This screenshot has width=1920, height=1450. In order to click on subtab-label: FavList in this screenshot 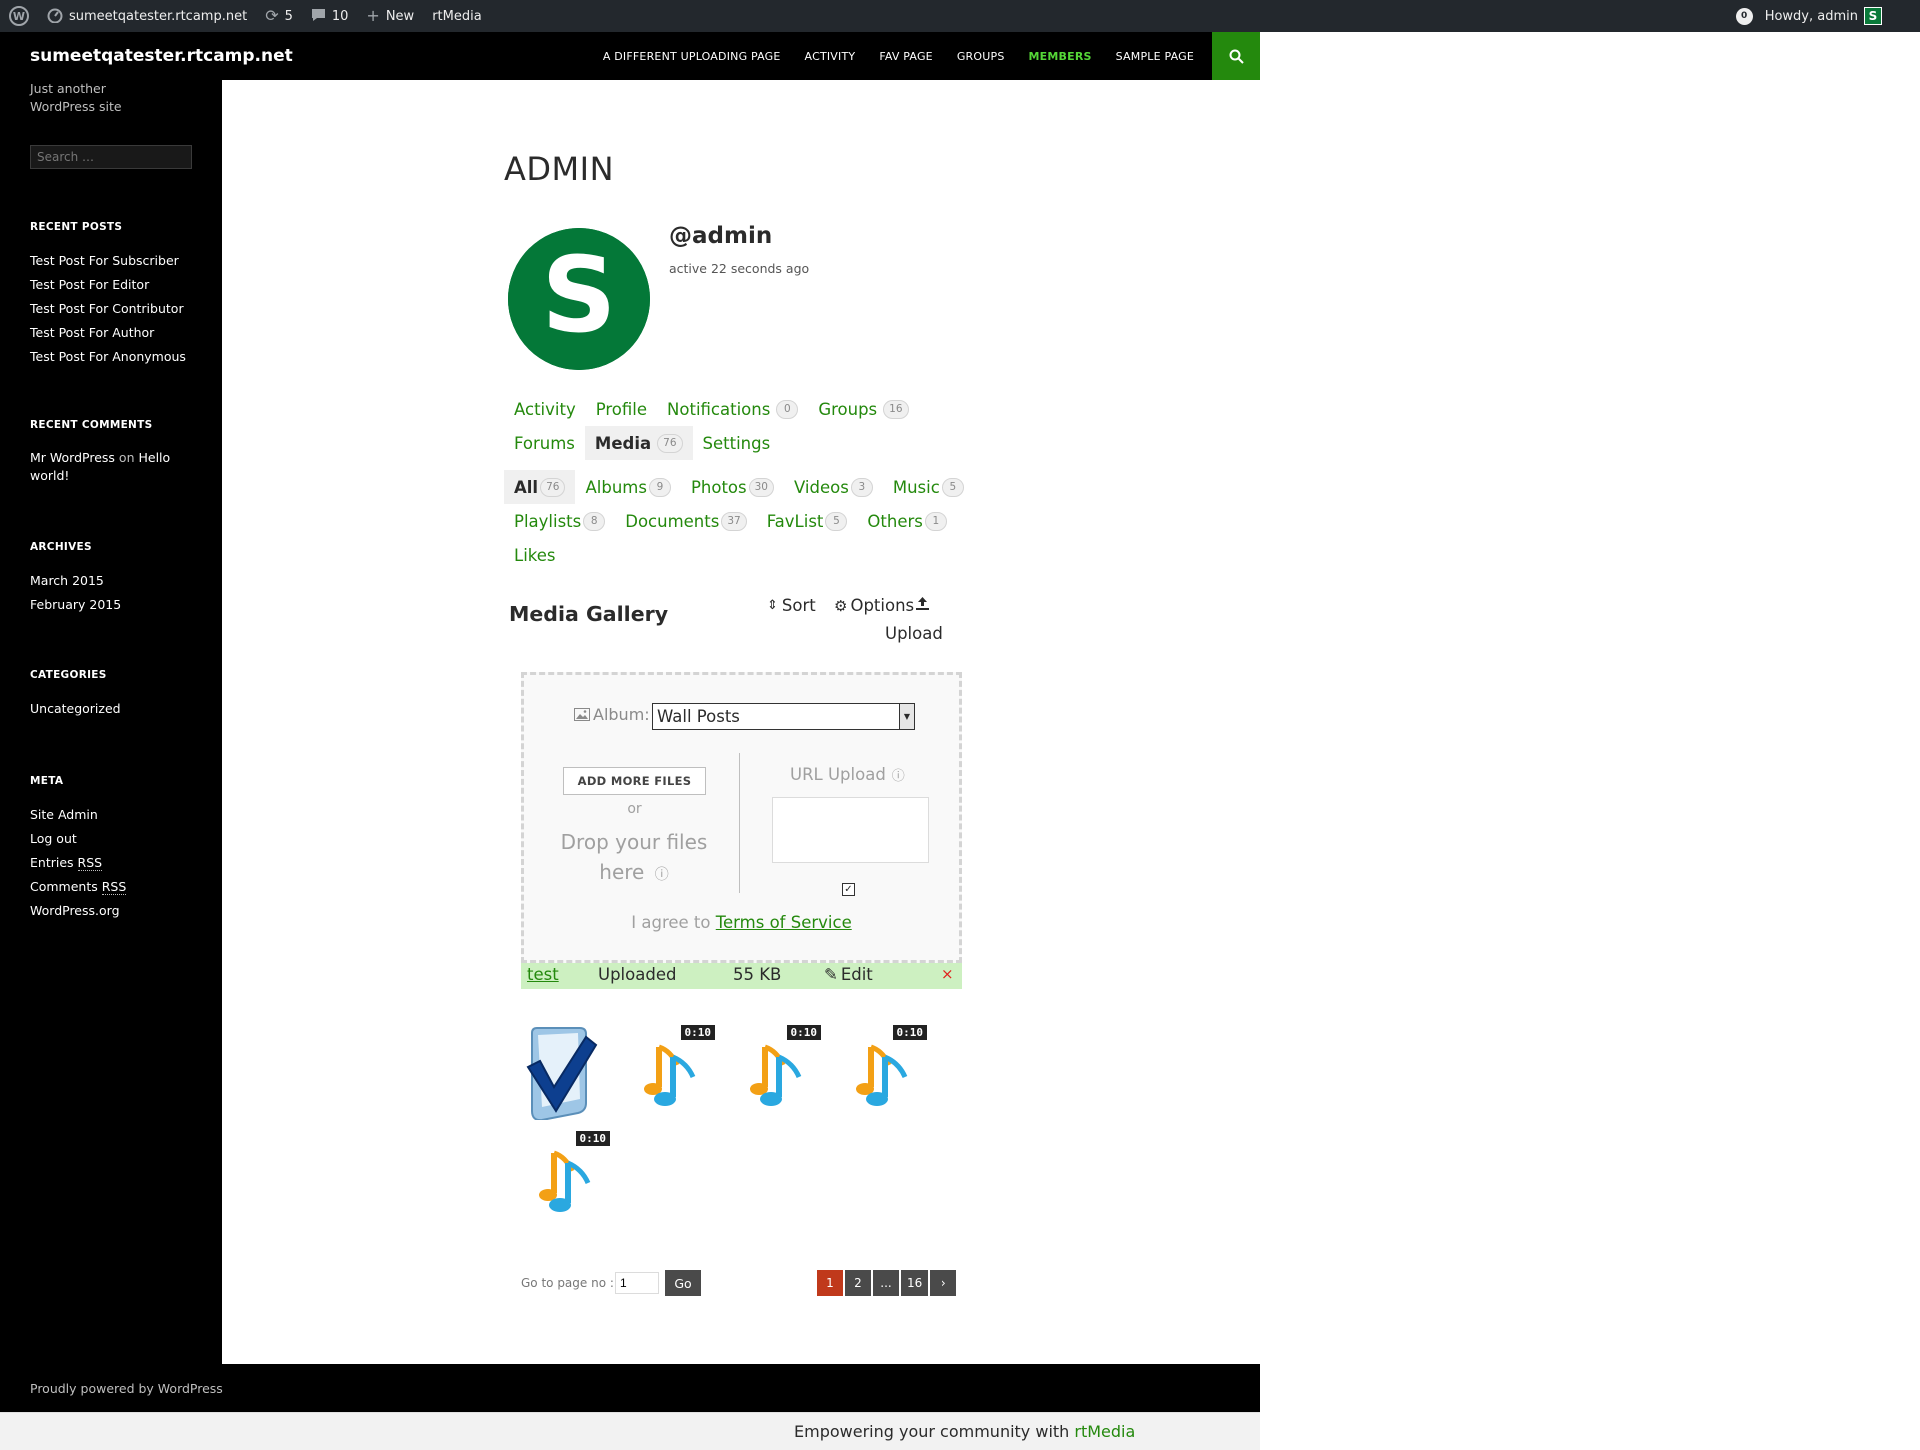, I will do `click(795, 521)`.